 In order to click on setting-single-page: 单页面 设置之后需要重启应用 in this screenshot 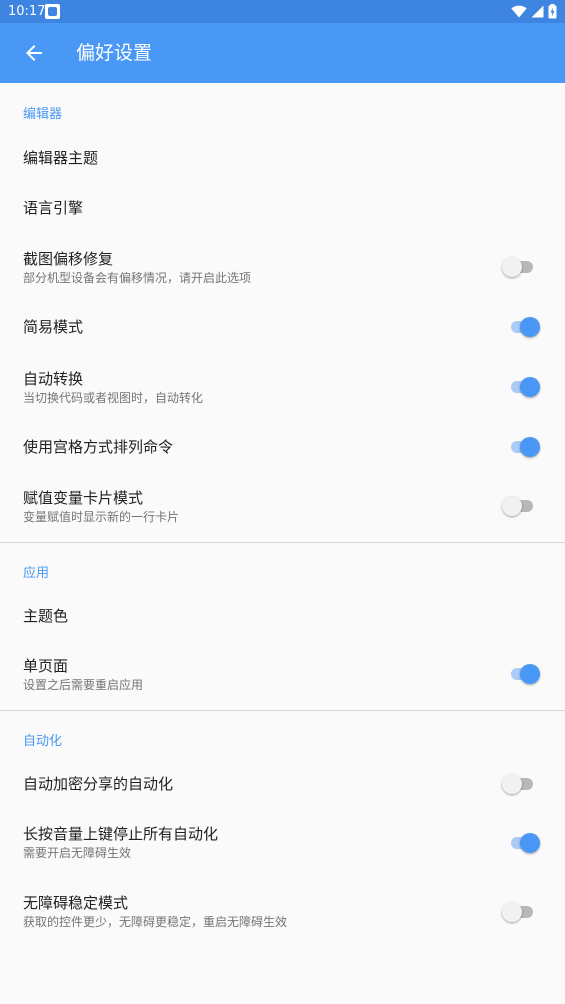, I will do `click(282, 675)`.